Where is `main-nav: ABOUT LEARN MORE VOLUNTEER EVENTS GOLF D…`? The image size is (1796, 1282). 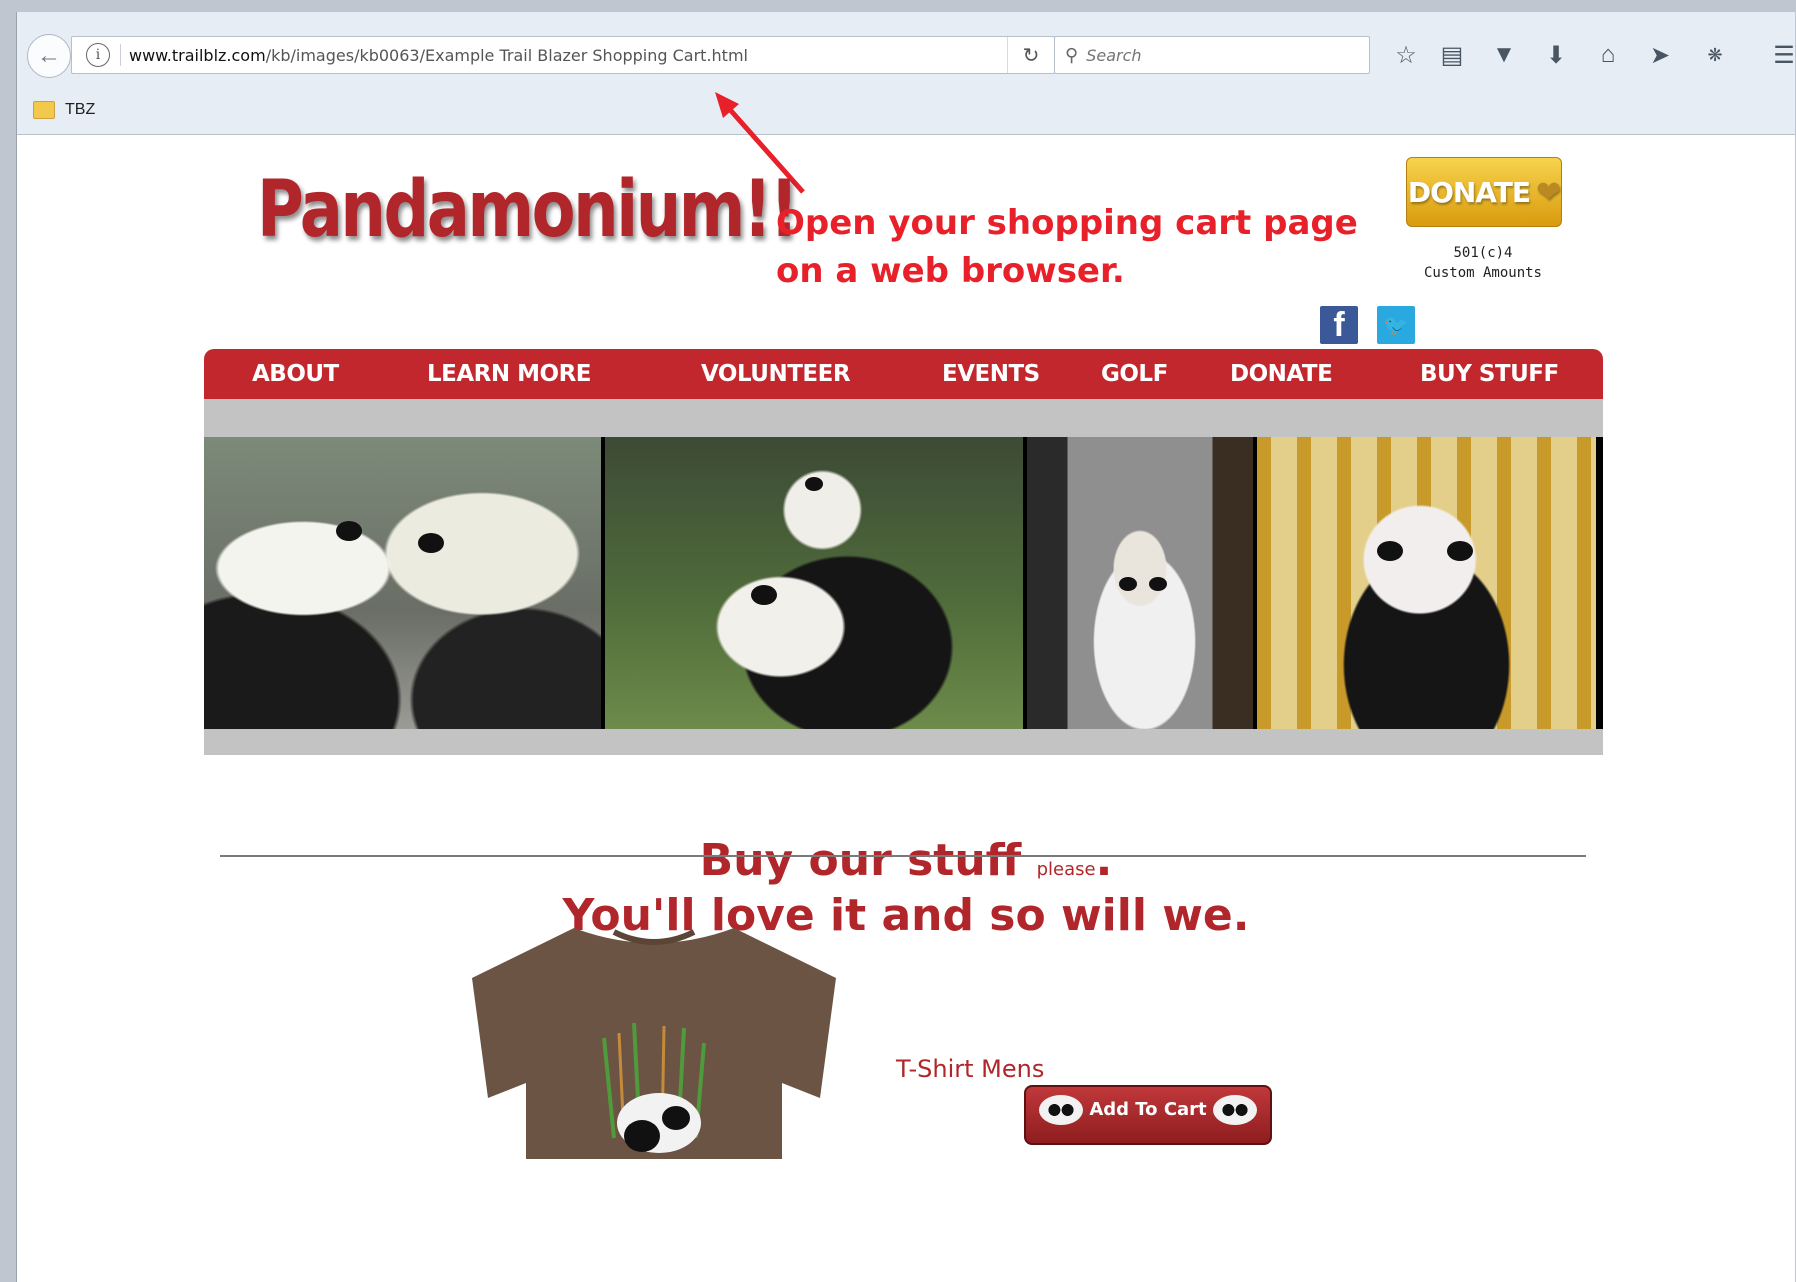
main-nav: ABOUT LEARN MORE VOLUNTEER EVENTS GOLF D… is located at coordinates (903, 374).